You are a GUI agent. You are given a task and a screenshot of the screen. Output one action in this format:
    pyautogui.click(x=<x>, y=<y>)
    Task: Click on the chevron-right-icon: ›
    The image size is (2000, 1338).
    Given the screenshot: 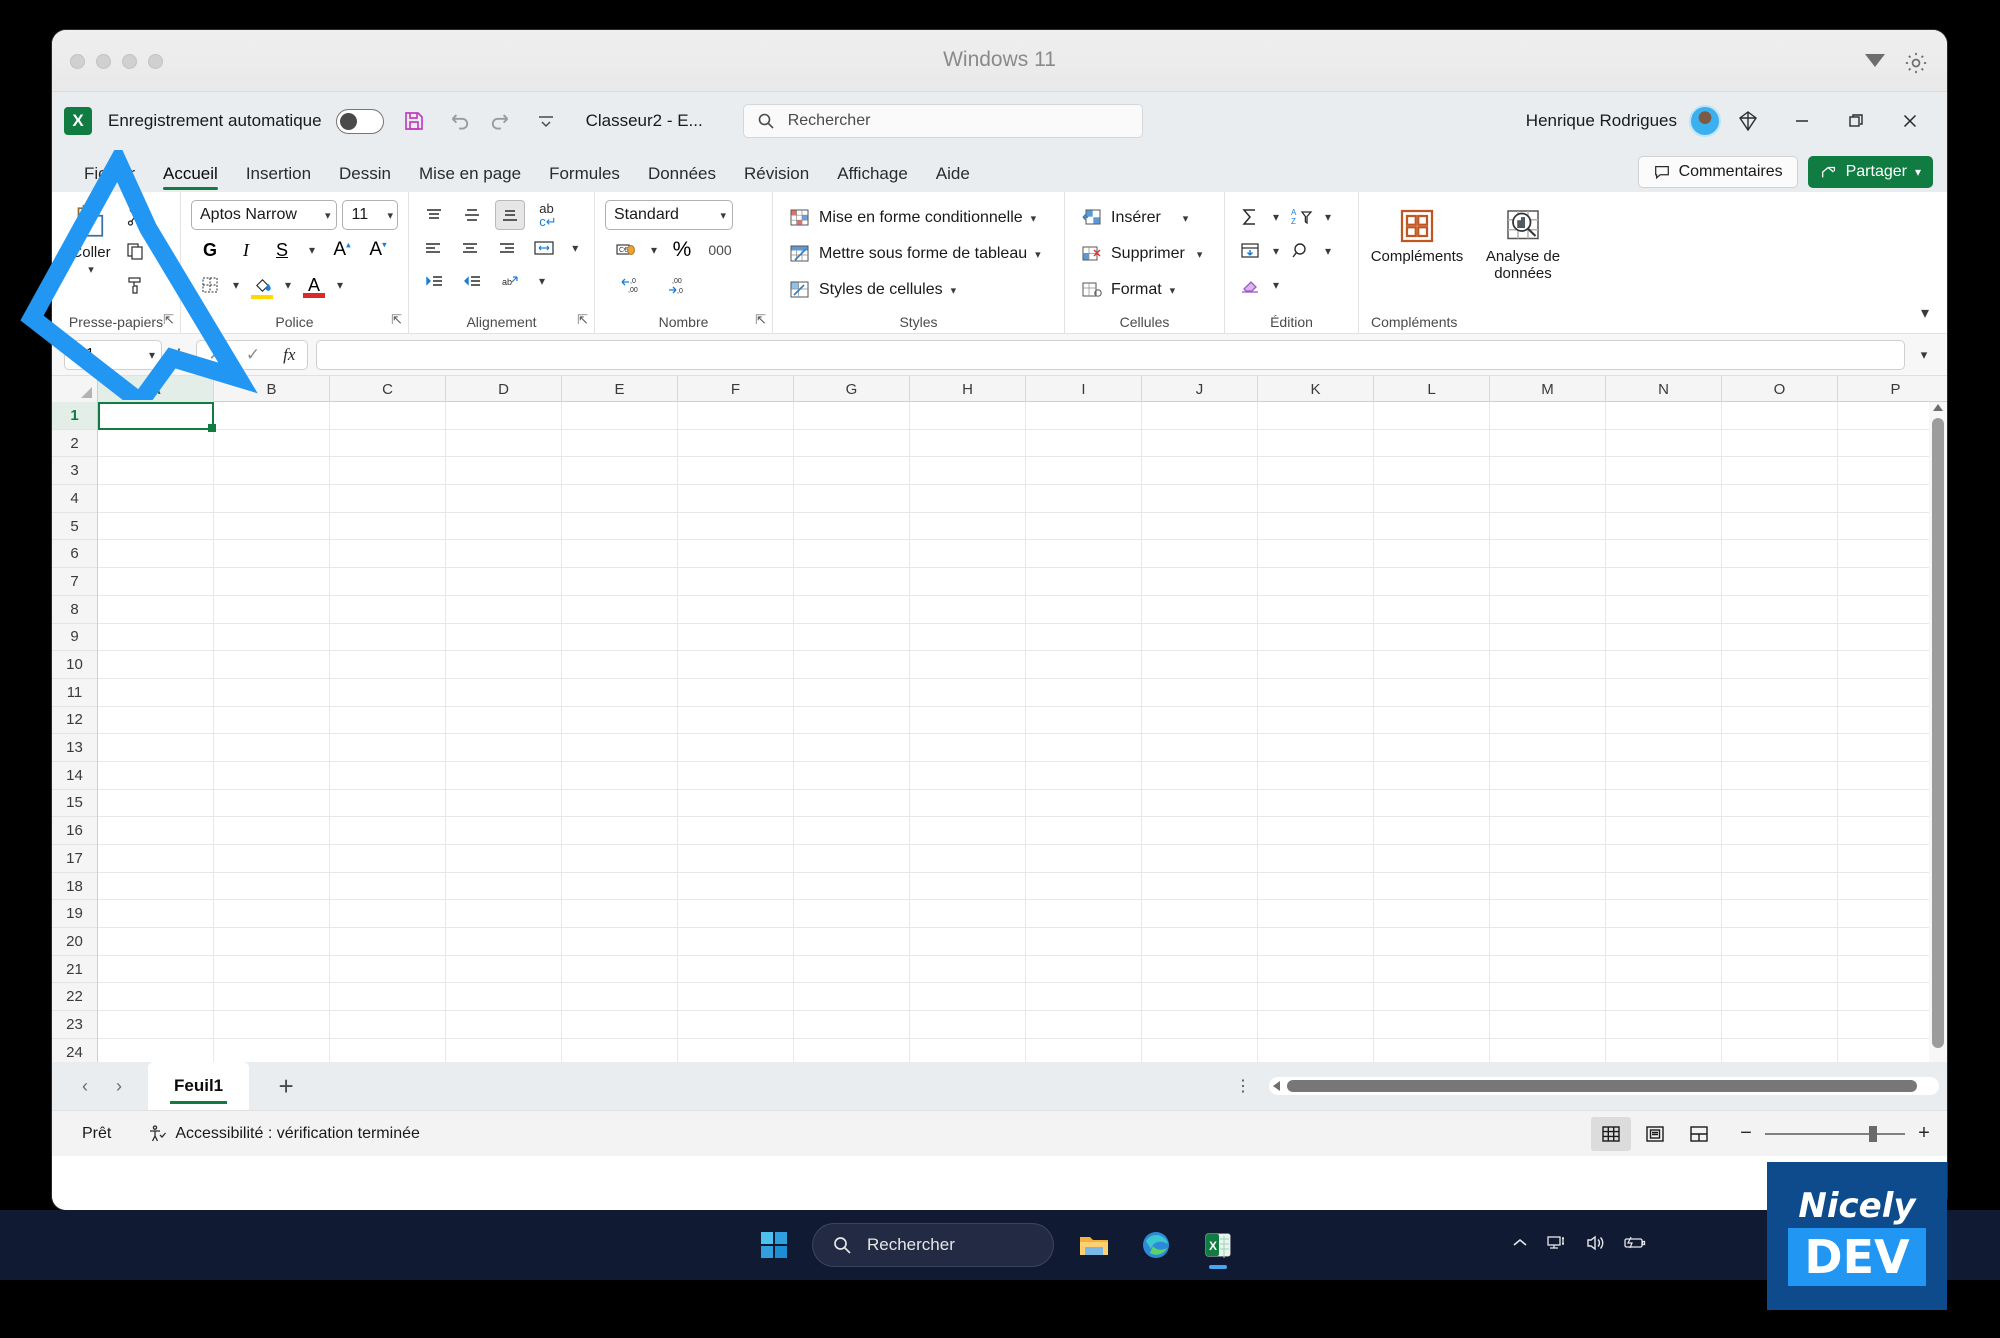 What is the action you would take?
    pyautogui.click(x=119, y=1086)
    